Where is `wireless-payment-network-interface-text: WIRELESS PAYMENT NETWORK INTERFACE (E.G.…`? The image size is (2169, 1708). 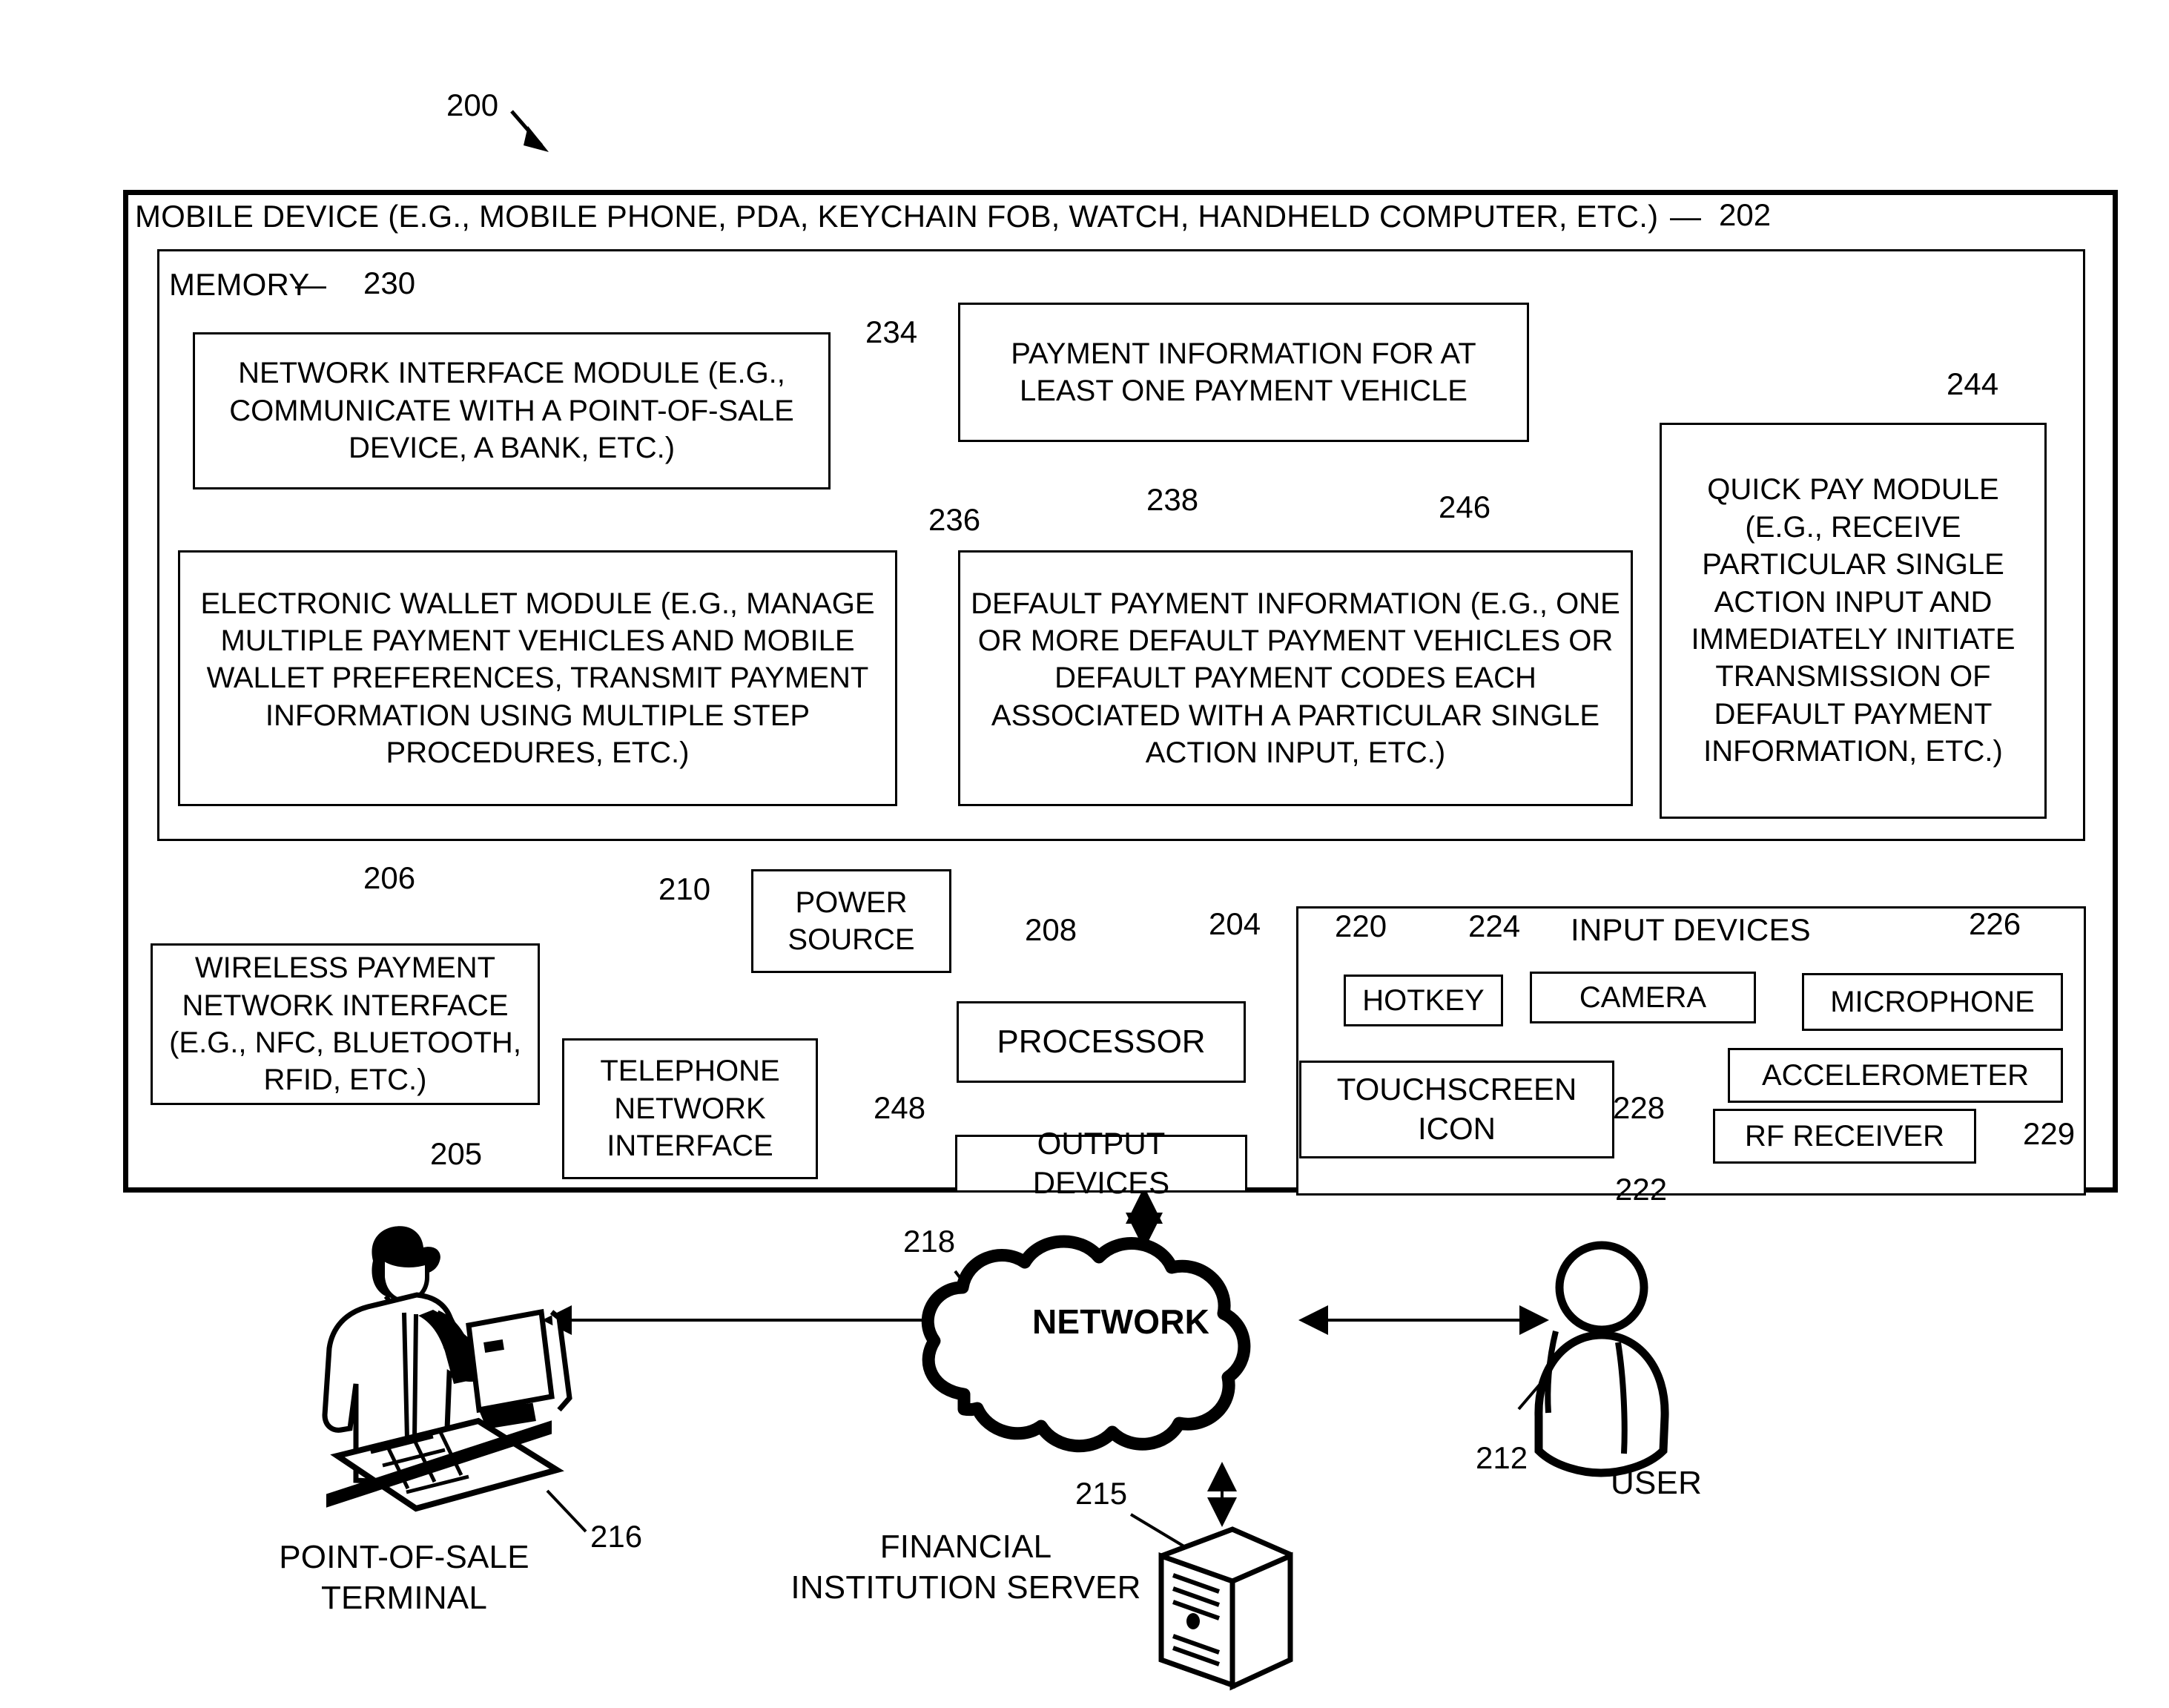 wireless-payment-network-interface-text: WIRELESS PAYMENT NETWORK INTERFACE (E.G.… is located at coordinates (345, 1025).